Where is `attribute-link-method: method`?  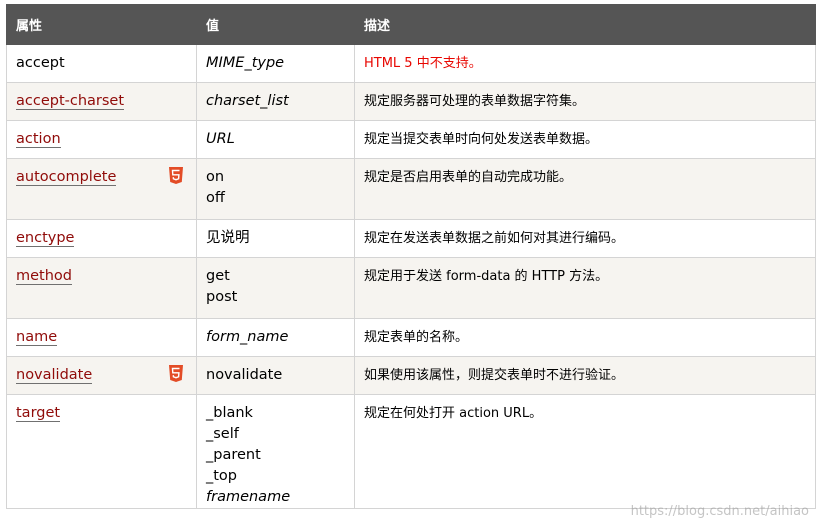
attribute-link-method: method is located at coordinates (44, 276).